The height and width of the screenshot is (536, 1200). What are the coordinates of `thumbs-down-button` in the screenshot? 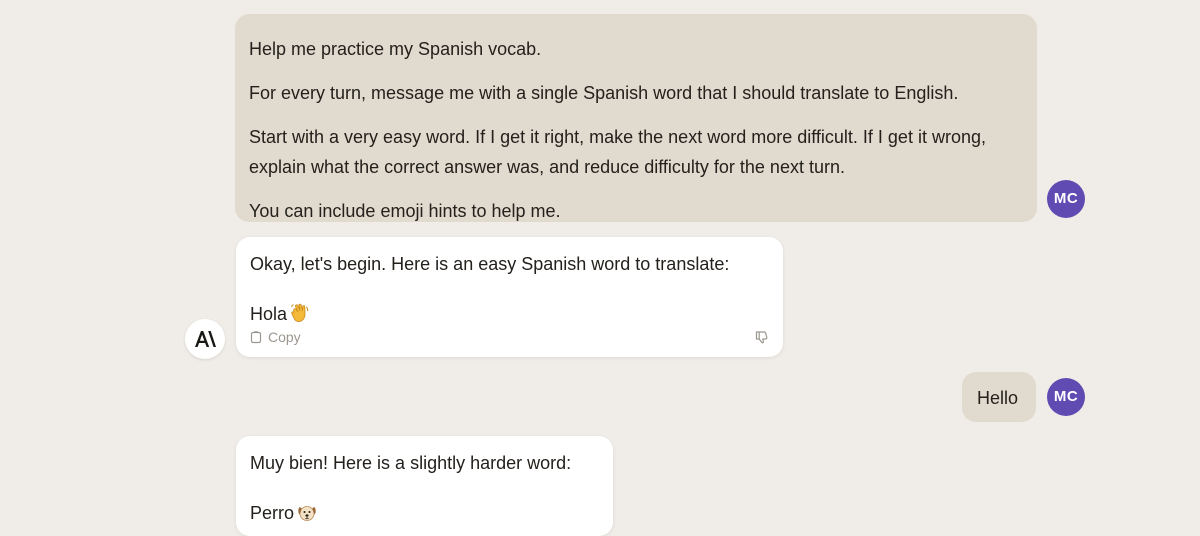 It's located at (762, 337).